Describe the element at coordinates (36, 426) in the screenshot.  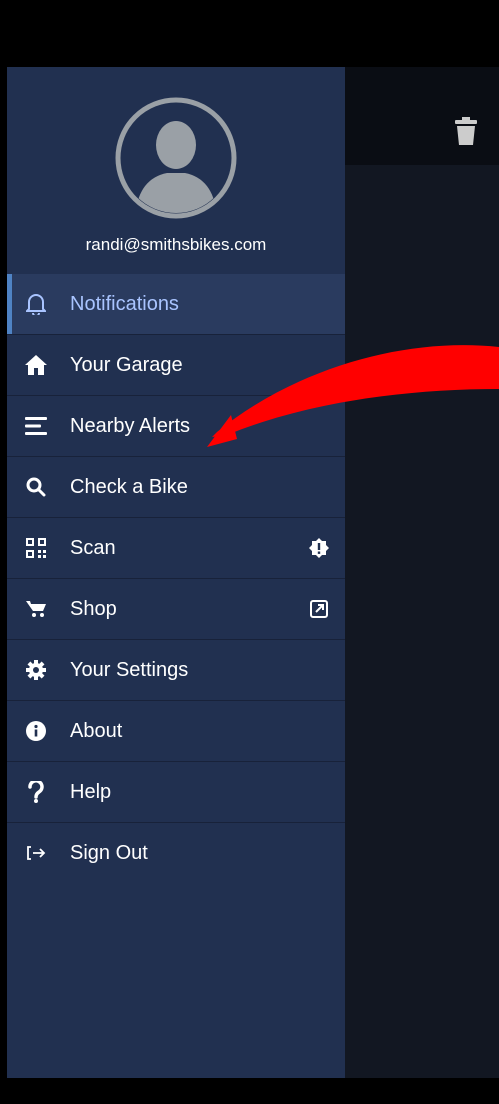
I see `list-icon` at that location.